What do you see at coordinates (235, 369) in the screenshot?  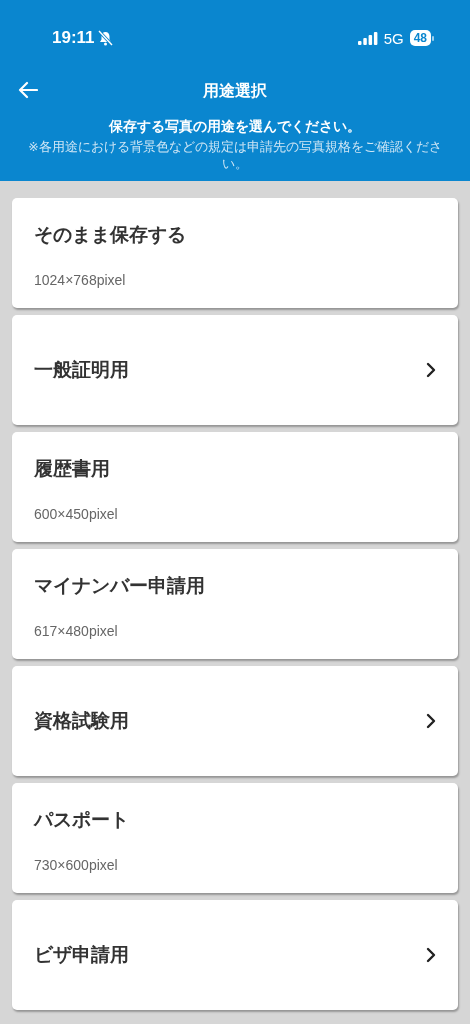 I see `option-card: 一般証明用` at bounding box center [235, 369].